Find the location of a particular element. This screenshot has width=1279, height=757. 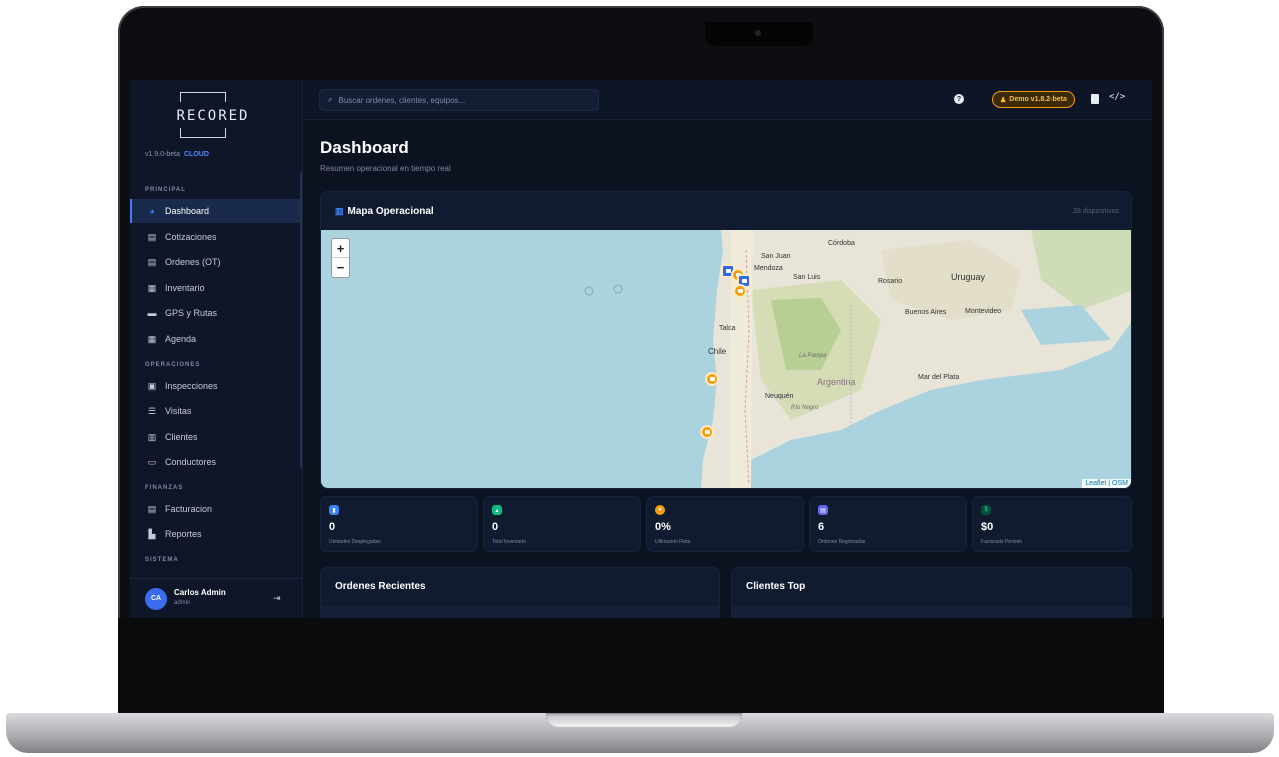

section-finanzas: FINANZAS is located at coordinates (164, 488).